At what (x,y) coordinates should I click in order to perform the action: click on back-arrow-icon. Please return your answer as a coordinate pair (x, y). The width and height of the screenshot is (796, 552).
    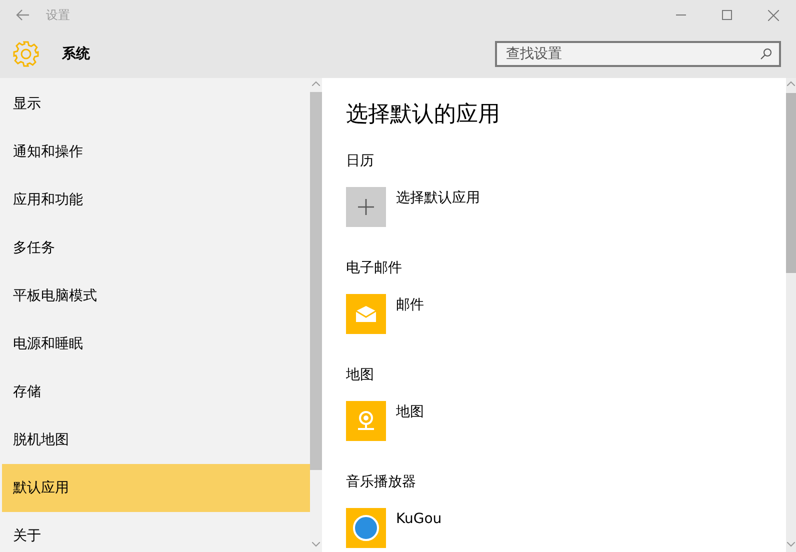
    Looking at the image, I should click on (23, 15).